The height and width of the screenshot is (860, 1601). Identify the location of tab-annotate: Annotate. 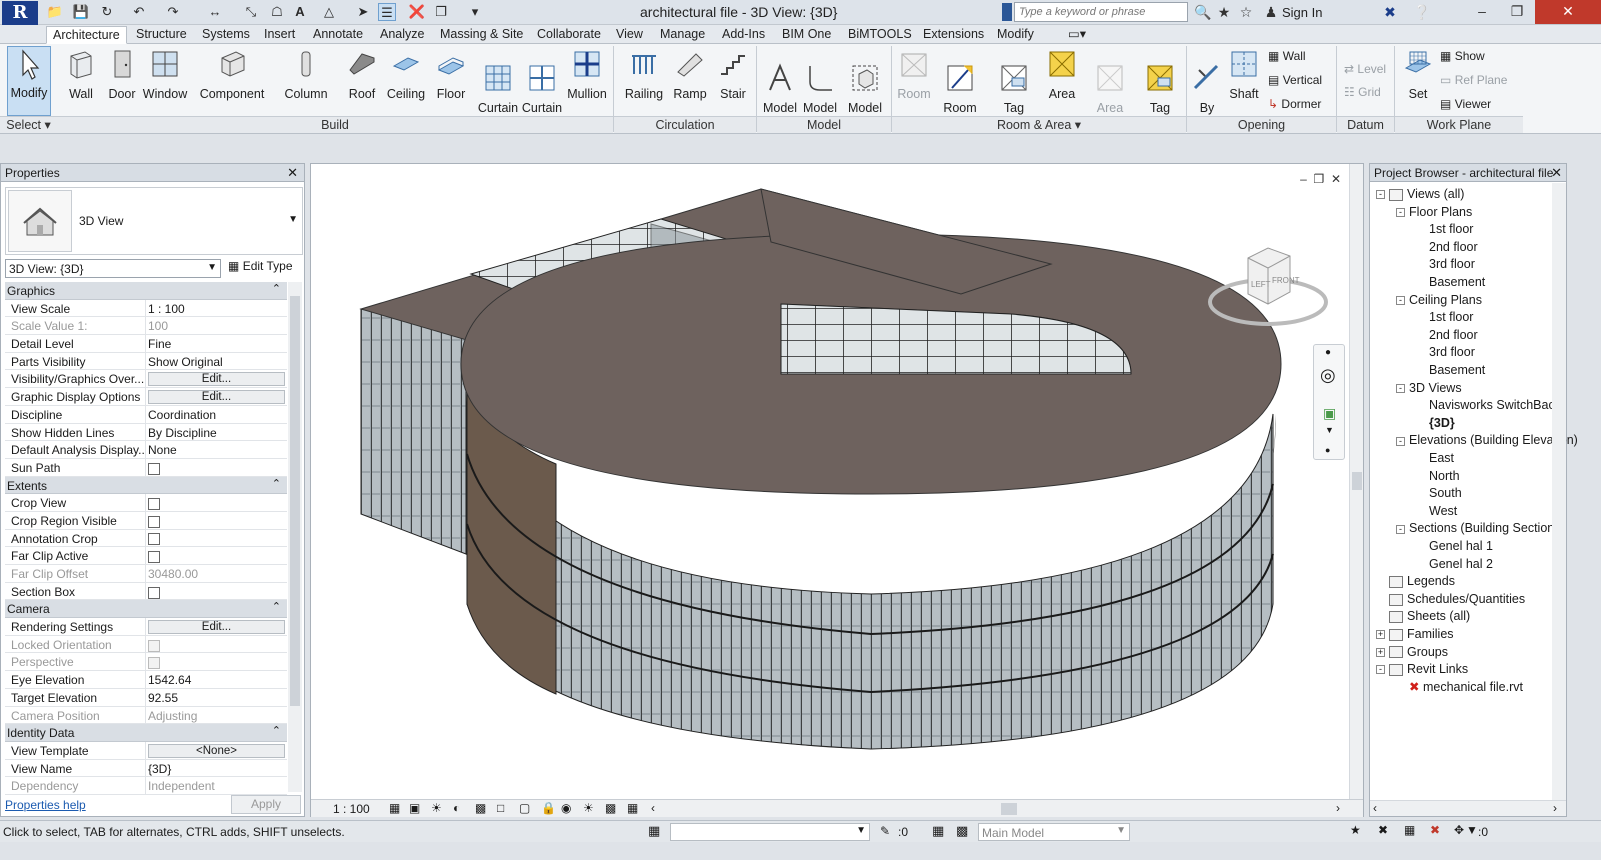
(338, 35).